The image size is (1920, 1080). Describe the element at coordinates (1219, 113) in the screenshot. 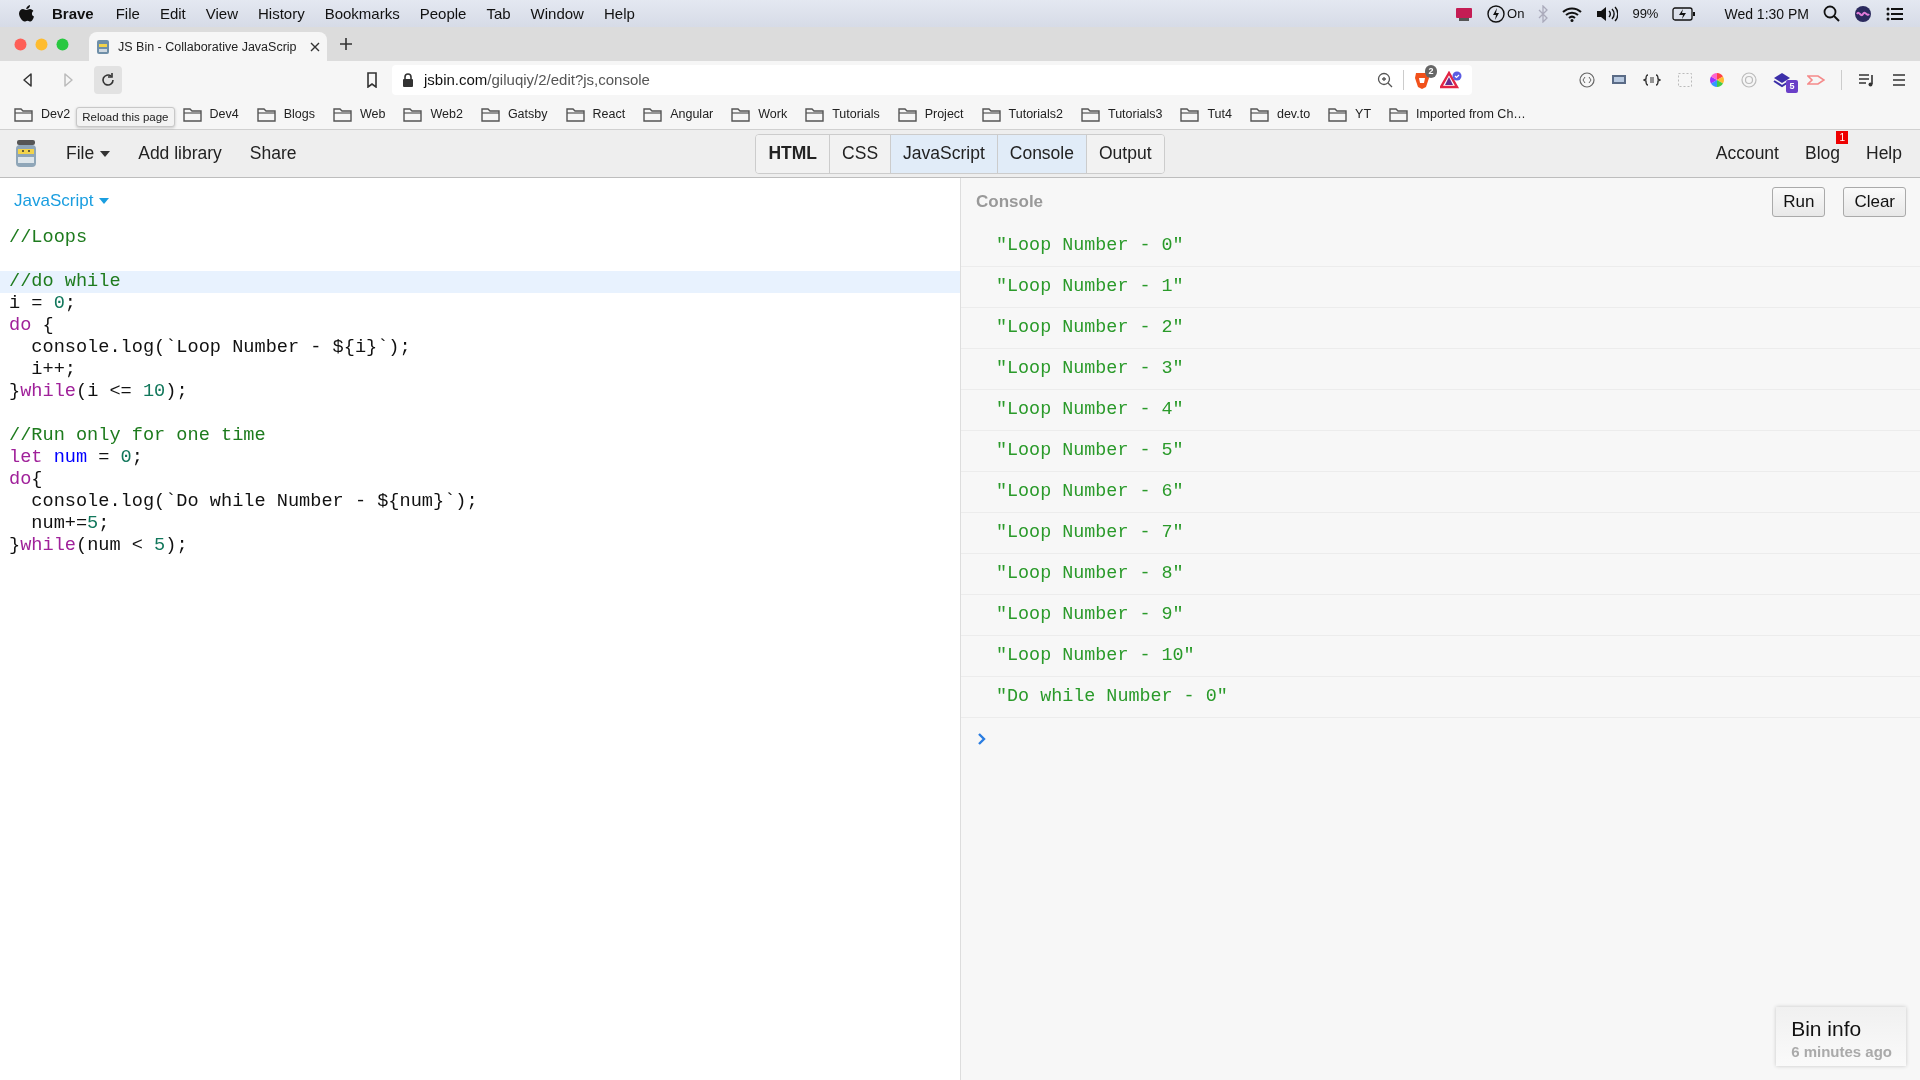

I see `bookmark: Tut4` at that location.